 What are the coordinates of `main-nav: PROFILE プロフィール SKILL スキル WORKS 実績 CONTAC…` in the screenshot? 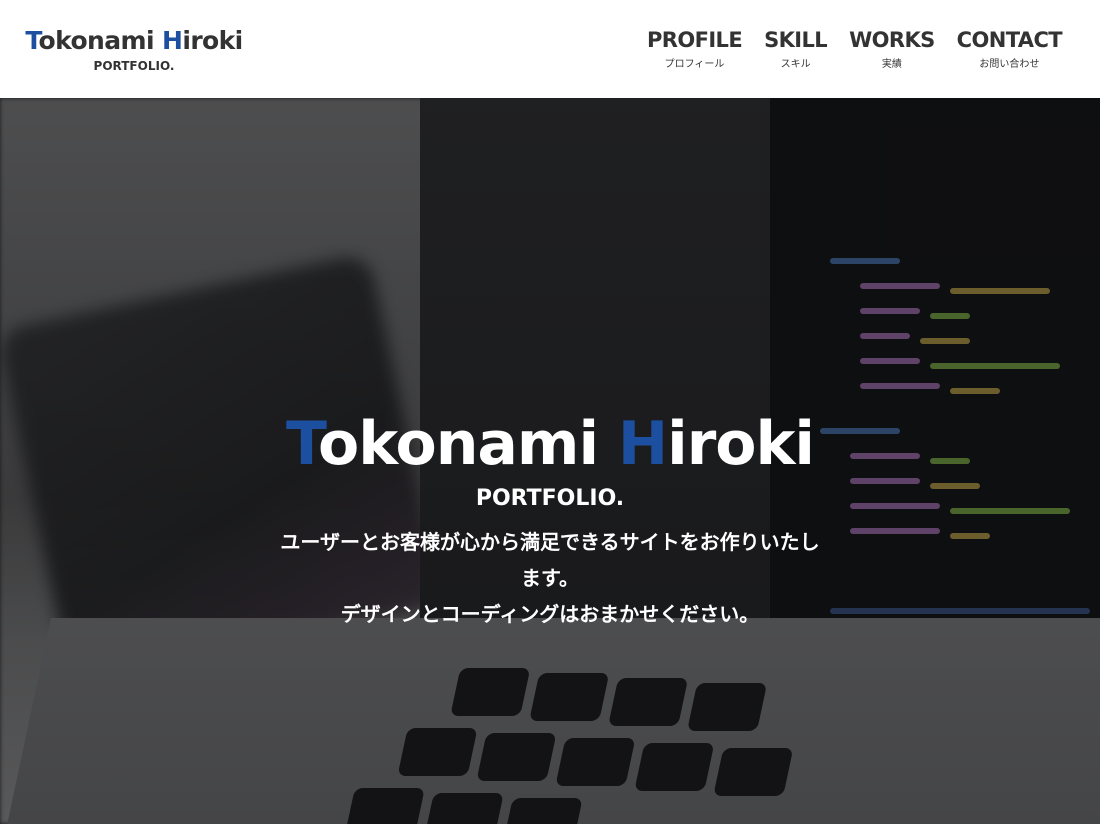 It's located at (854, 49).